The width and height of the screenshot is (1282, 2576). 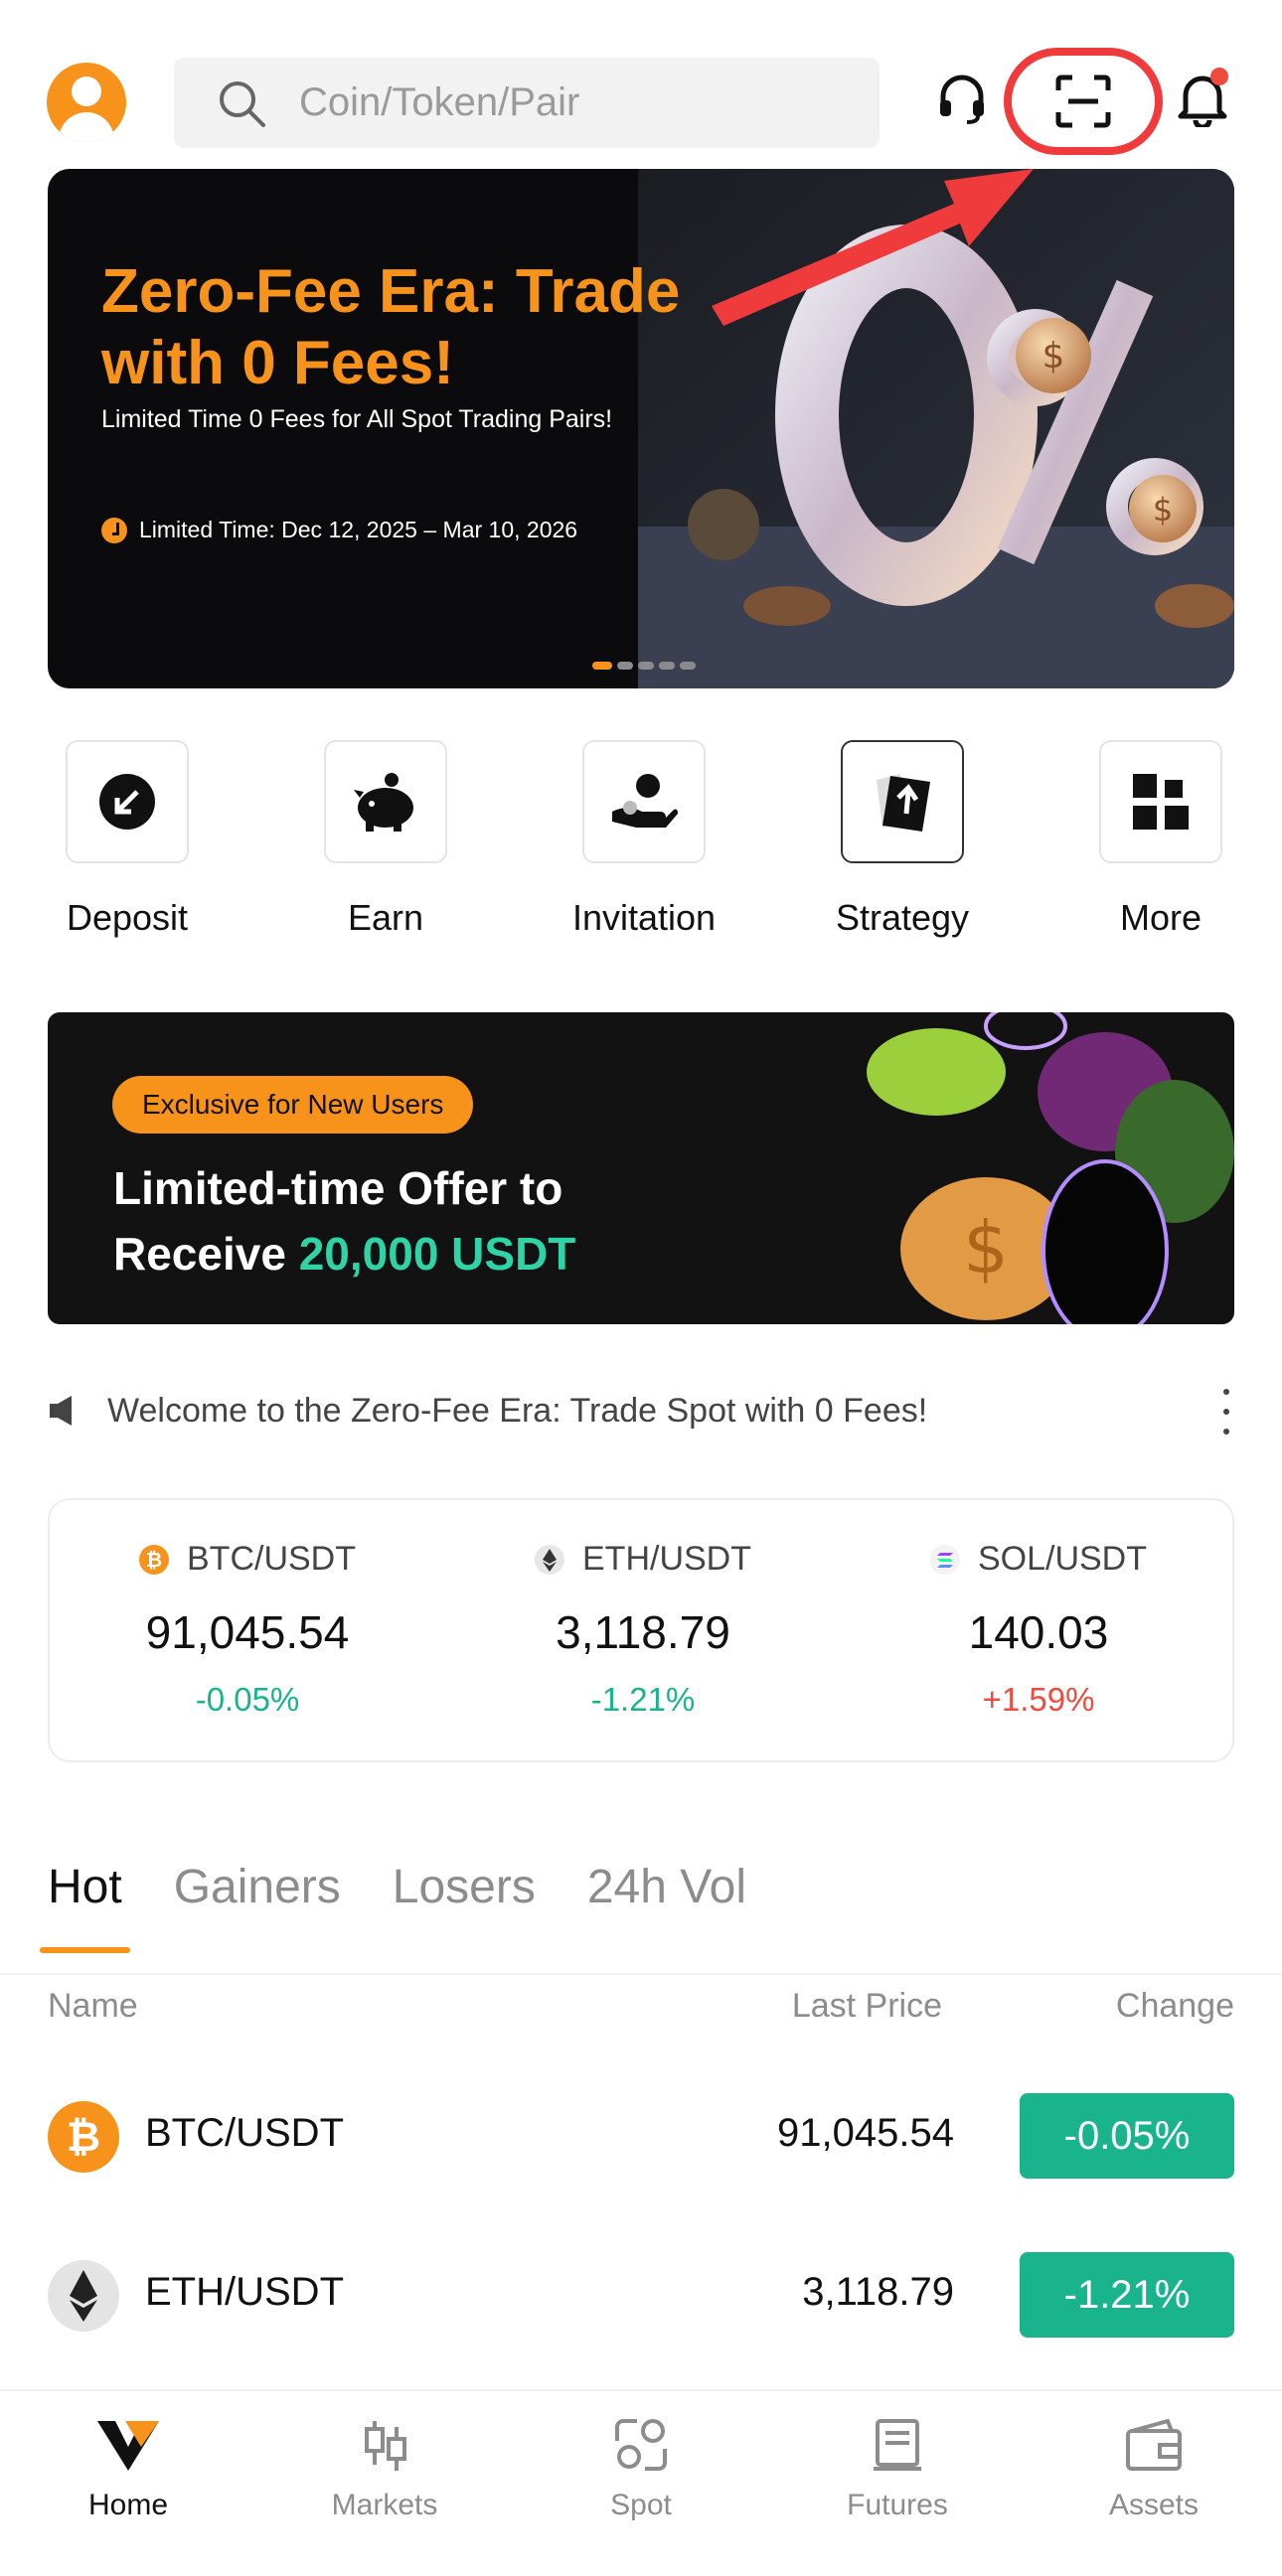 I want to click on ticker-price: 140.03, so click(x=1038, y=1632).